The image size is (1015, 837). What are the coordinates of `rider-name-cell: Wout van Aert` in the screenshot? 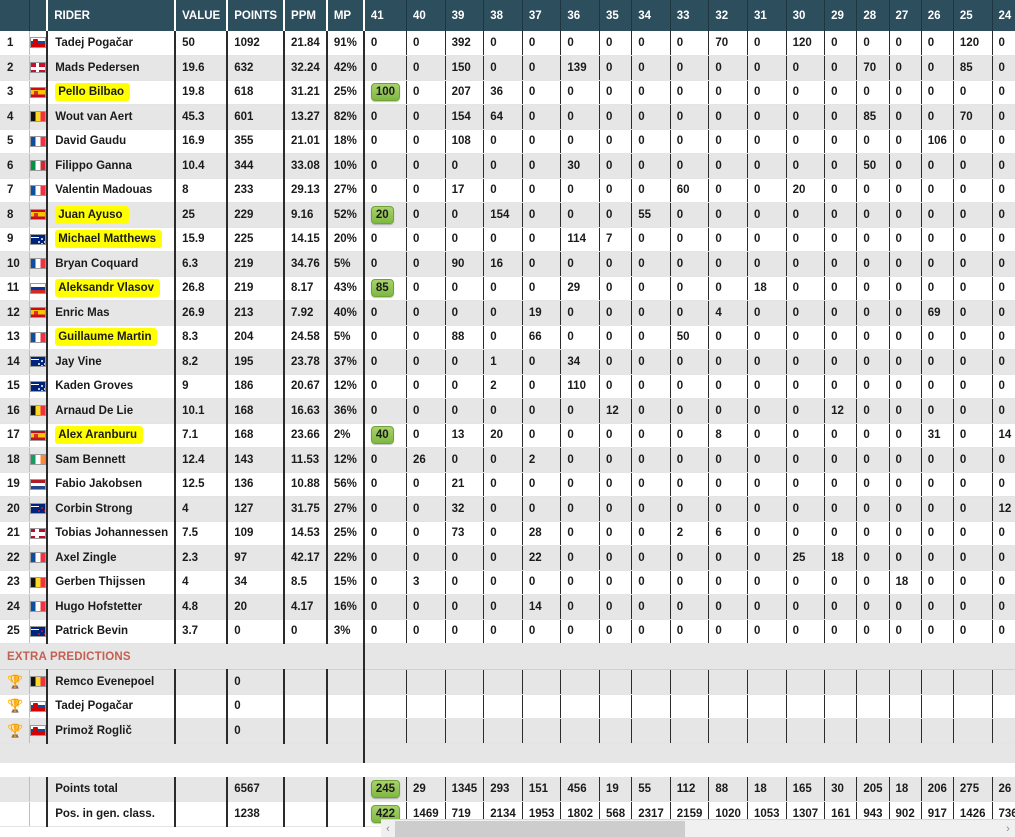 It's located at (112, 117).